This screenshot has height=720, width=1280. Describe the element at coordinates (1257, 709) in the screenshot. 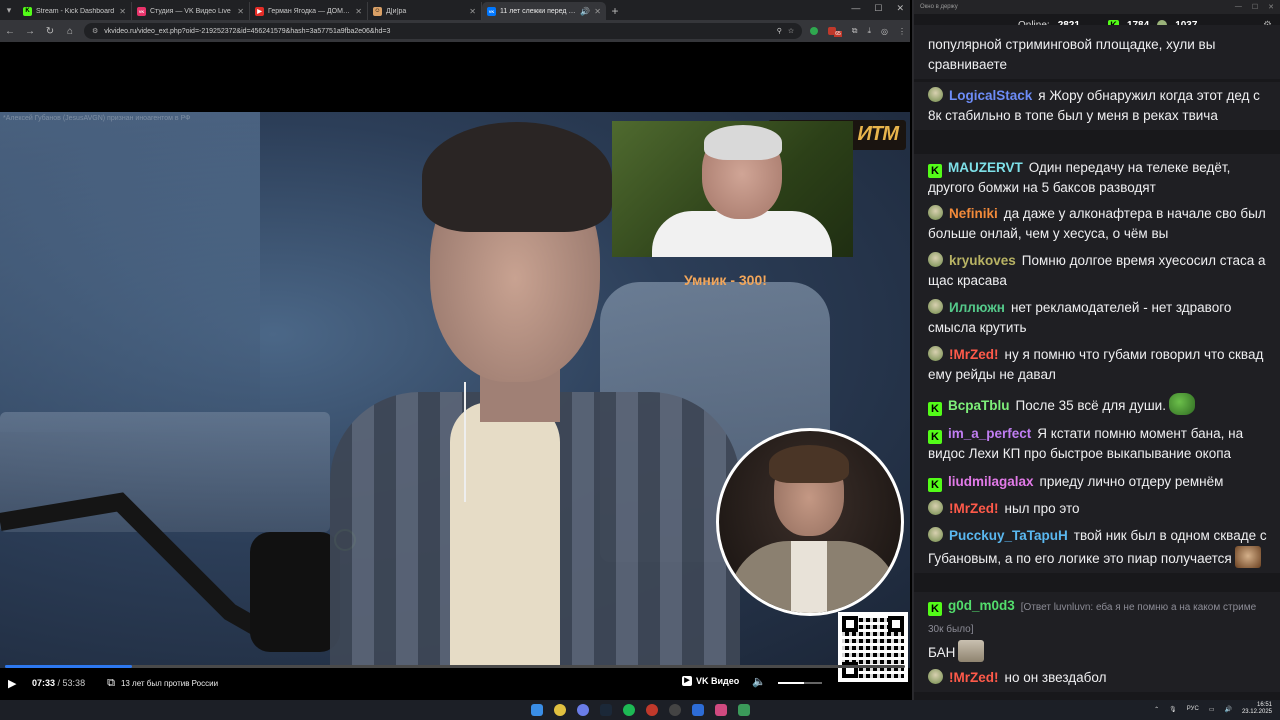

I see `clock: 16:51 23.12.2025` at that location.